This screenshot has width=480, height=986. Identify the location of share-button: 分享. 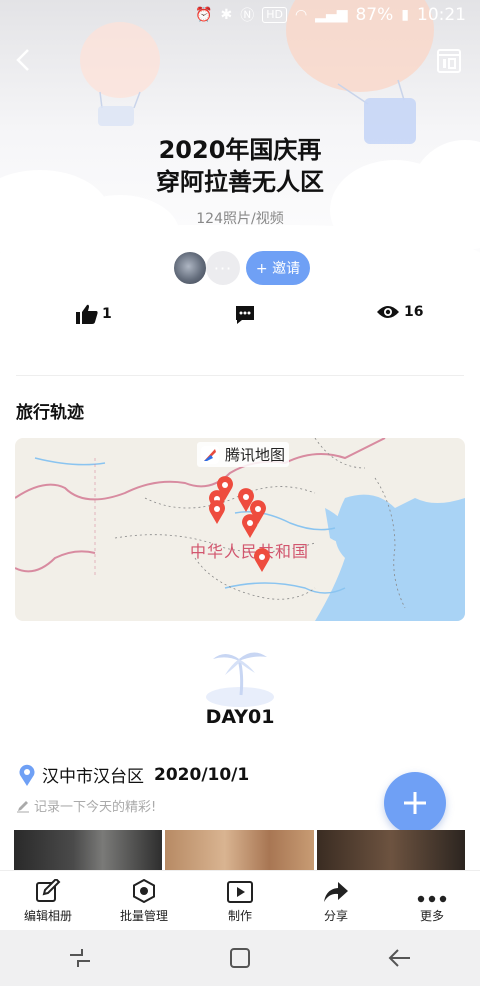
(336, 900).